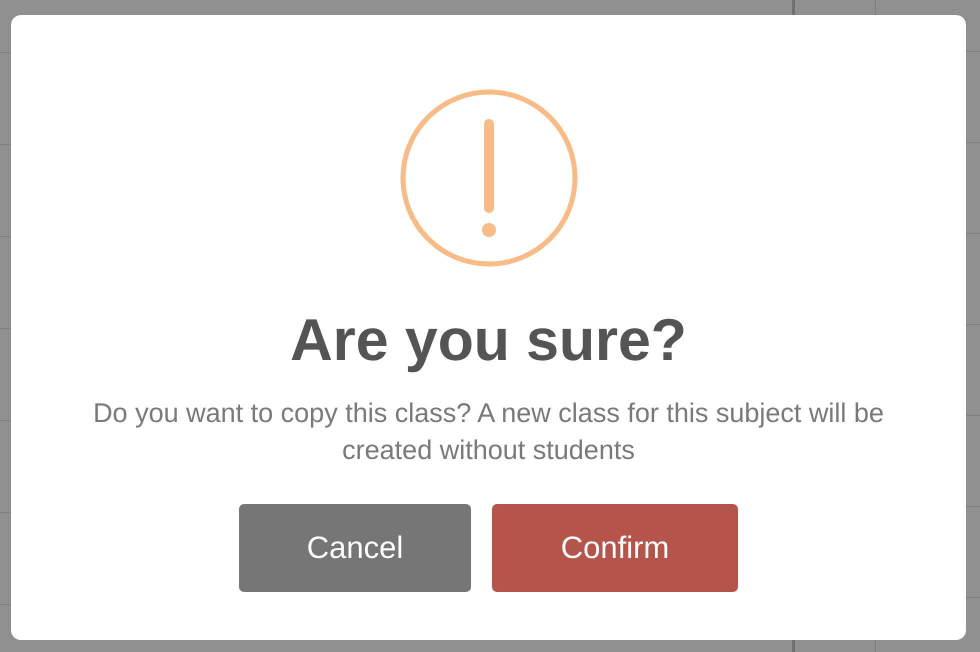  I want to click on dialog-message: Do you want to copy this class? A new class for this subject will be created without students, so click(488, 432).